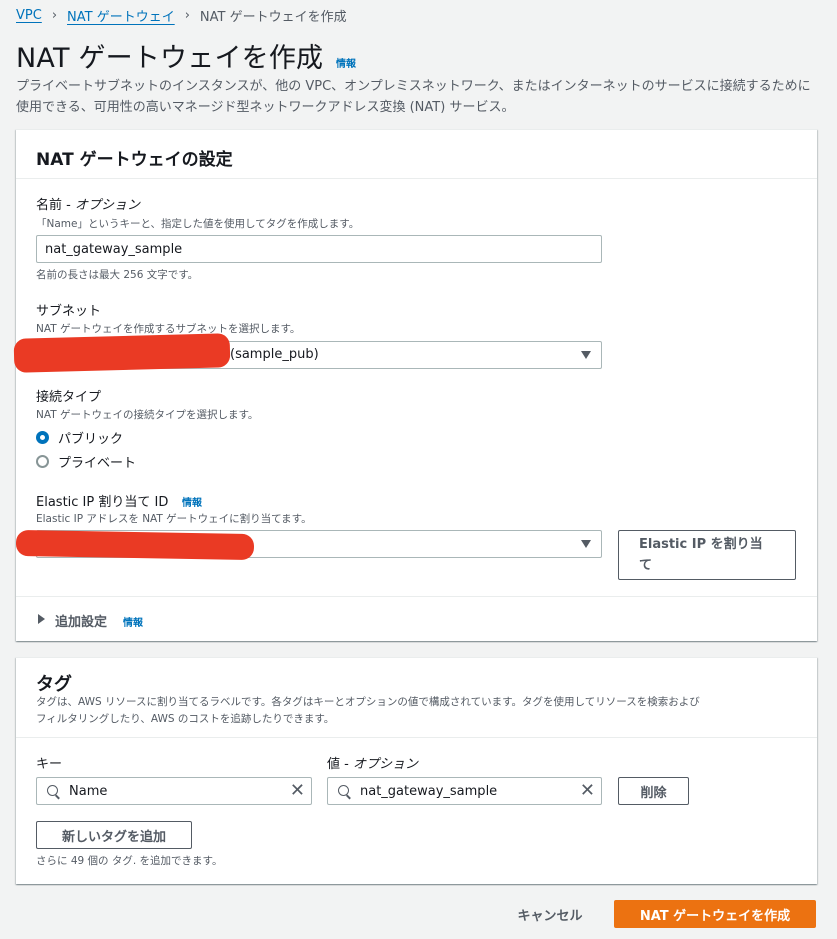 This screenshot has width=837, height=939. What do you see at coordinates (653, 791) in the screenshot?
I see `remove-tag-button: 削除` at bounding box center [653, 791].